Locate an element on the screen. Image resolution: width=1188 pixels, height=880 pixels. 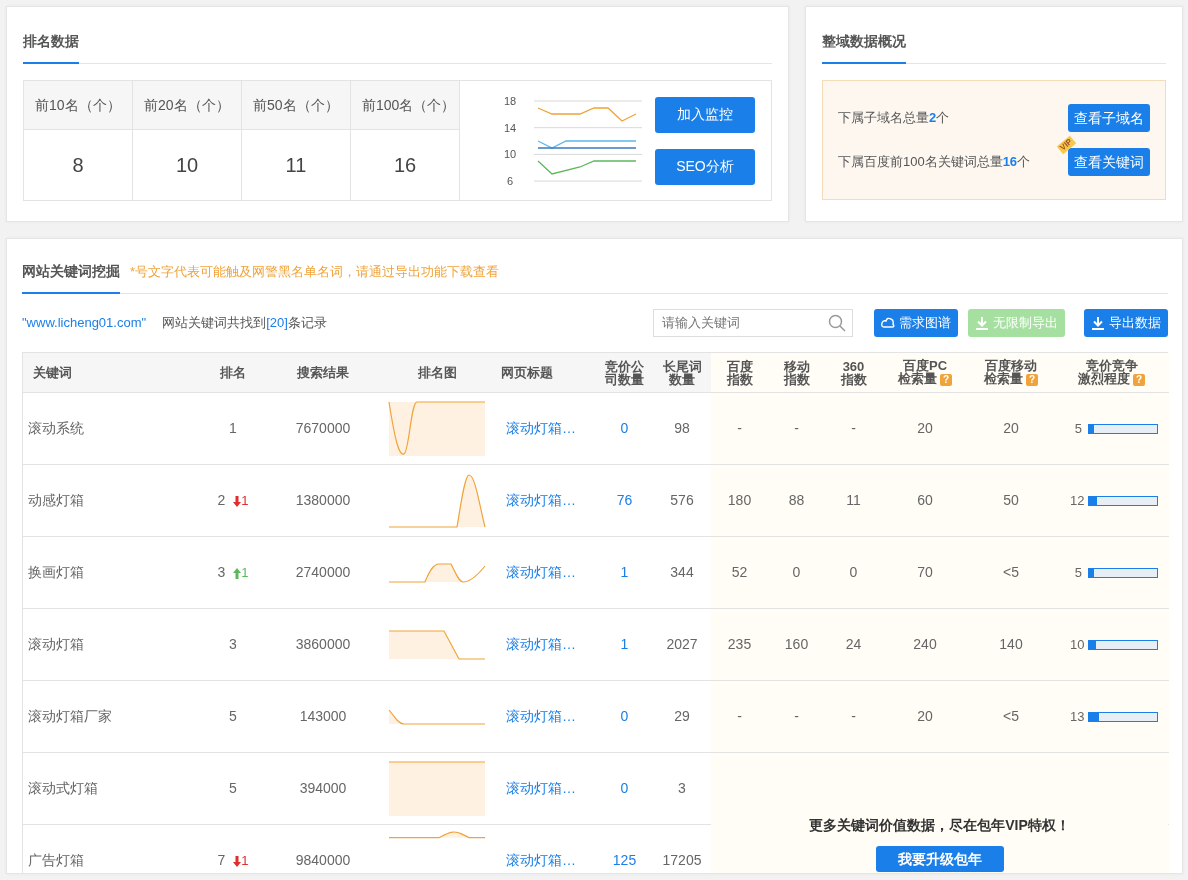
data-cell-text: 160 is located at coordinates (796, 644).